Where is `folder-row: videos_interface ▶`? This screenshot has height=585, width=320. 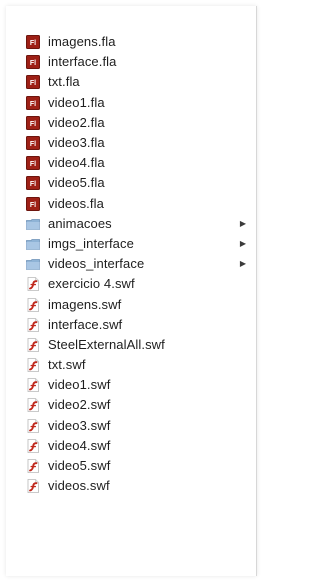 folder-row: videos_interface ▶ is located at coordinates (131, 264).